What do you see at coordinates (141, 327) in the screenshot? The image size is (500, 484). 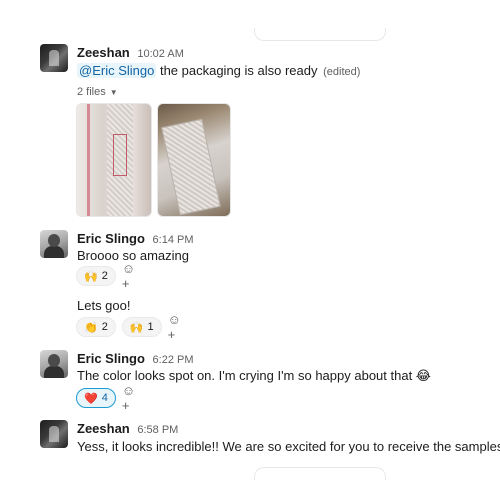 I see `reaction-raised-hands: 🙌 1` at bounding box center [141, 327].